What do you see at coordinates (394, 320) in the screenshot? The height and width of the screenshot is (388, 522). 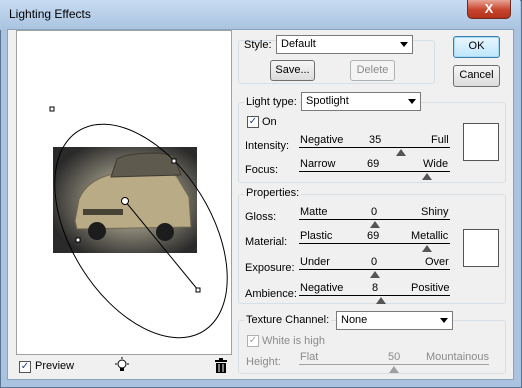 I see `texture-channel-dropdown: None` at bounding box center [394, 320].